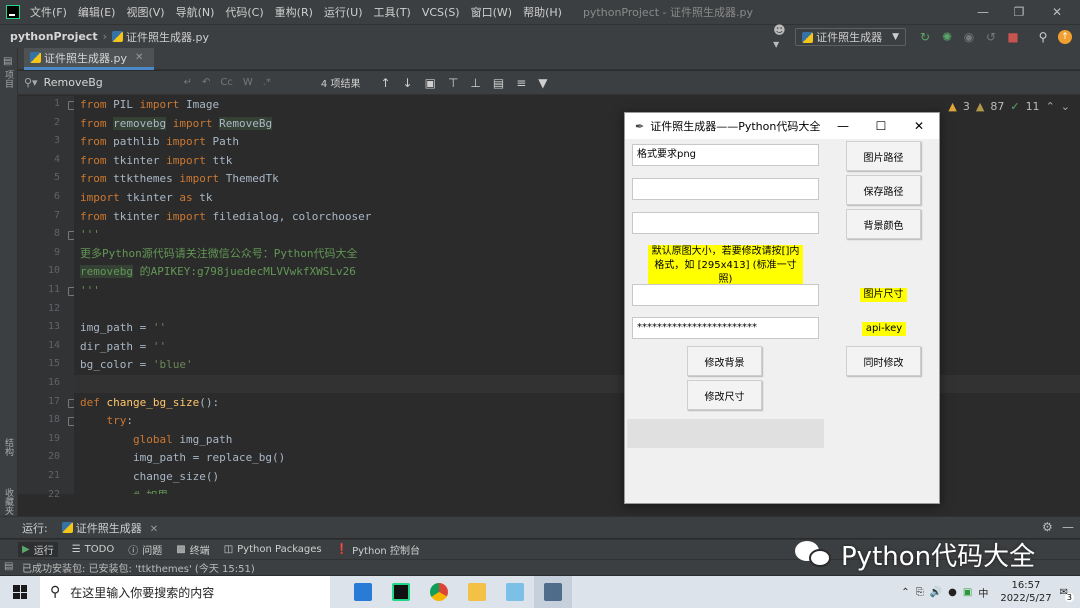 This screenshot has width=1080, height=608. What do you see at coordinates (725, 155) in the screenshot?
I see `format-entry: 格式要求png` at bounding box center [725, 155].